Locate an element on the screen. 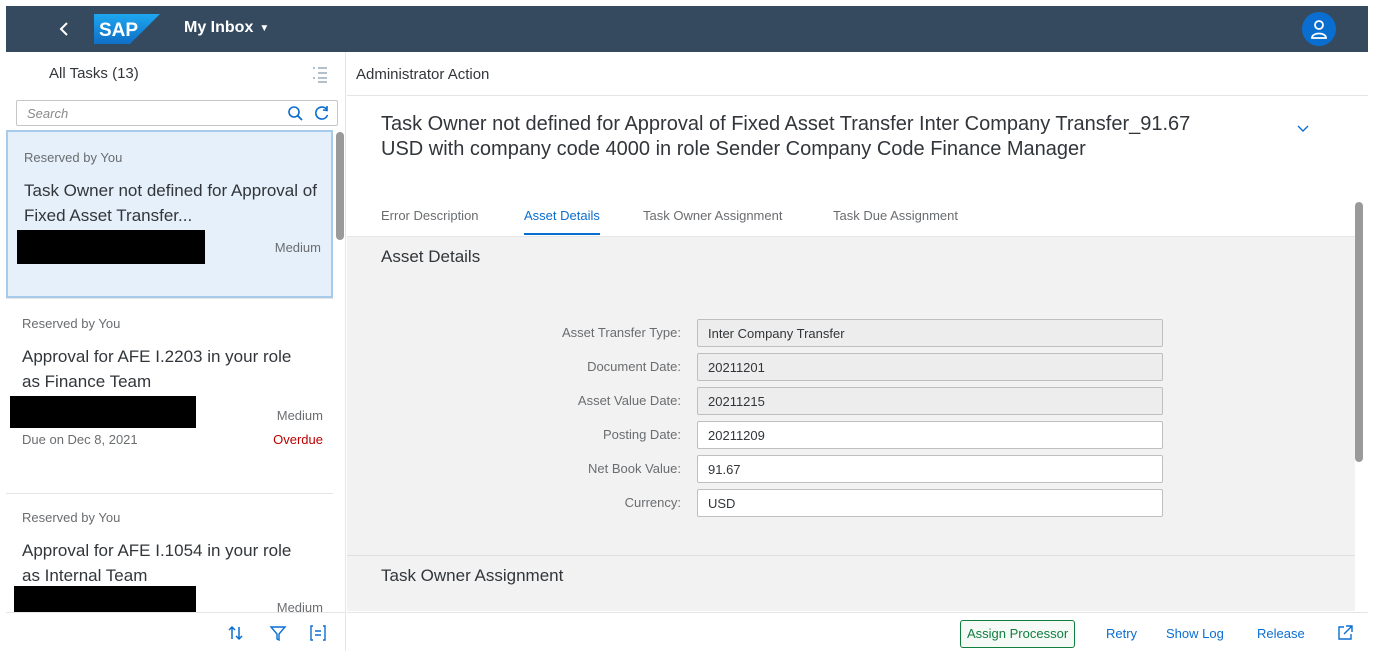 The image size is (1373, 651). form-row: Document Date: 20211201 is located at coordinates (851, 367).